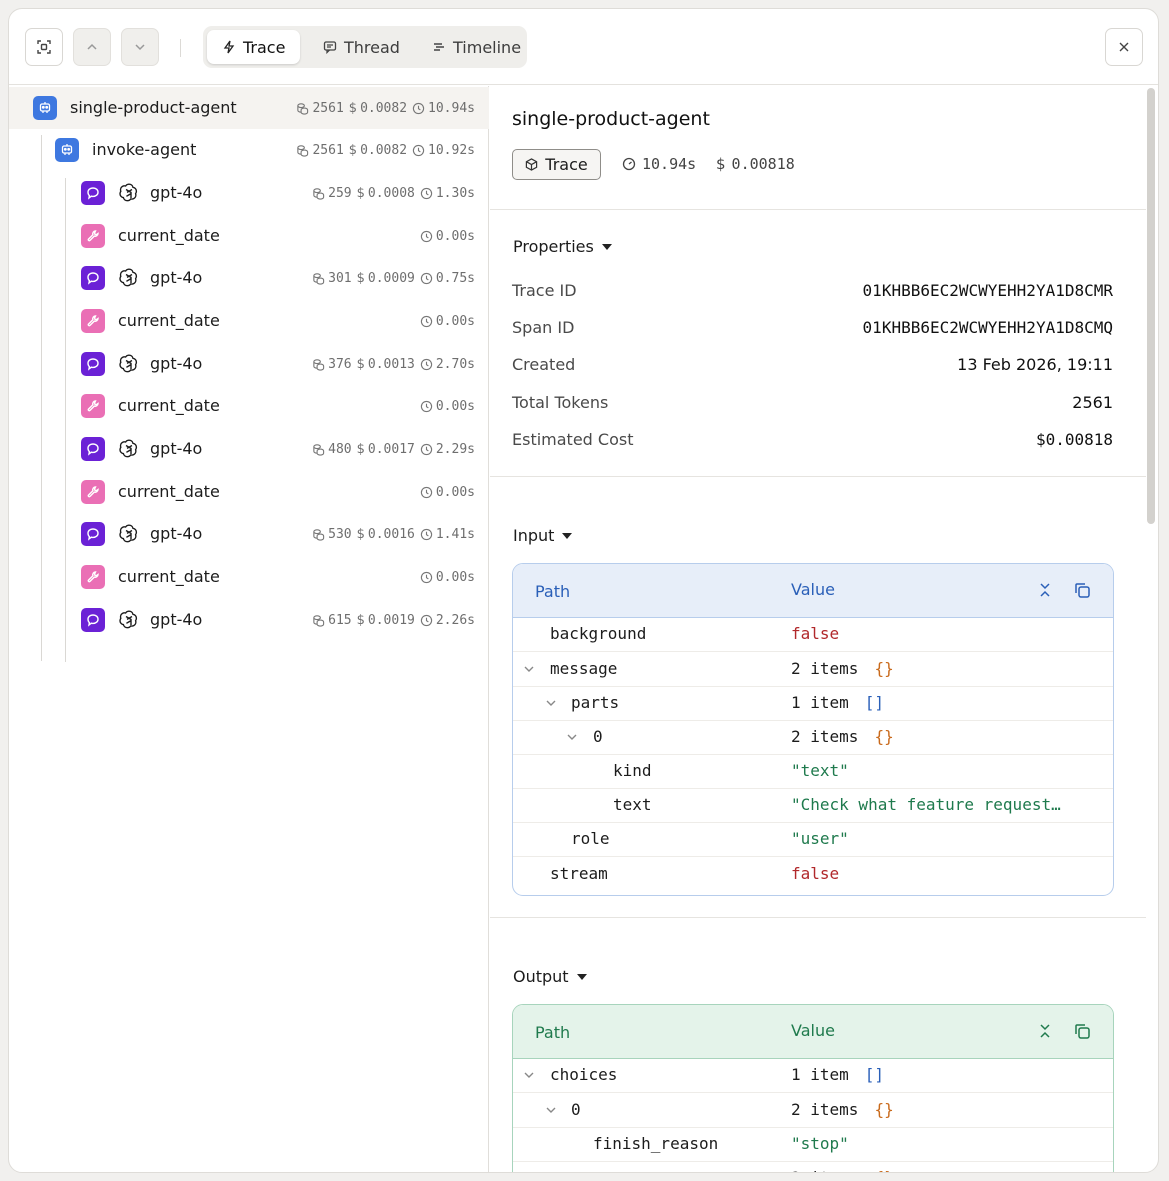  Describe the element at coordinates (941, 770) in the screenshot. I see `json-value: "text"` at that location.